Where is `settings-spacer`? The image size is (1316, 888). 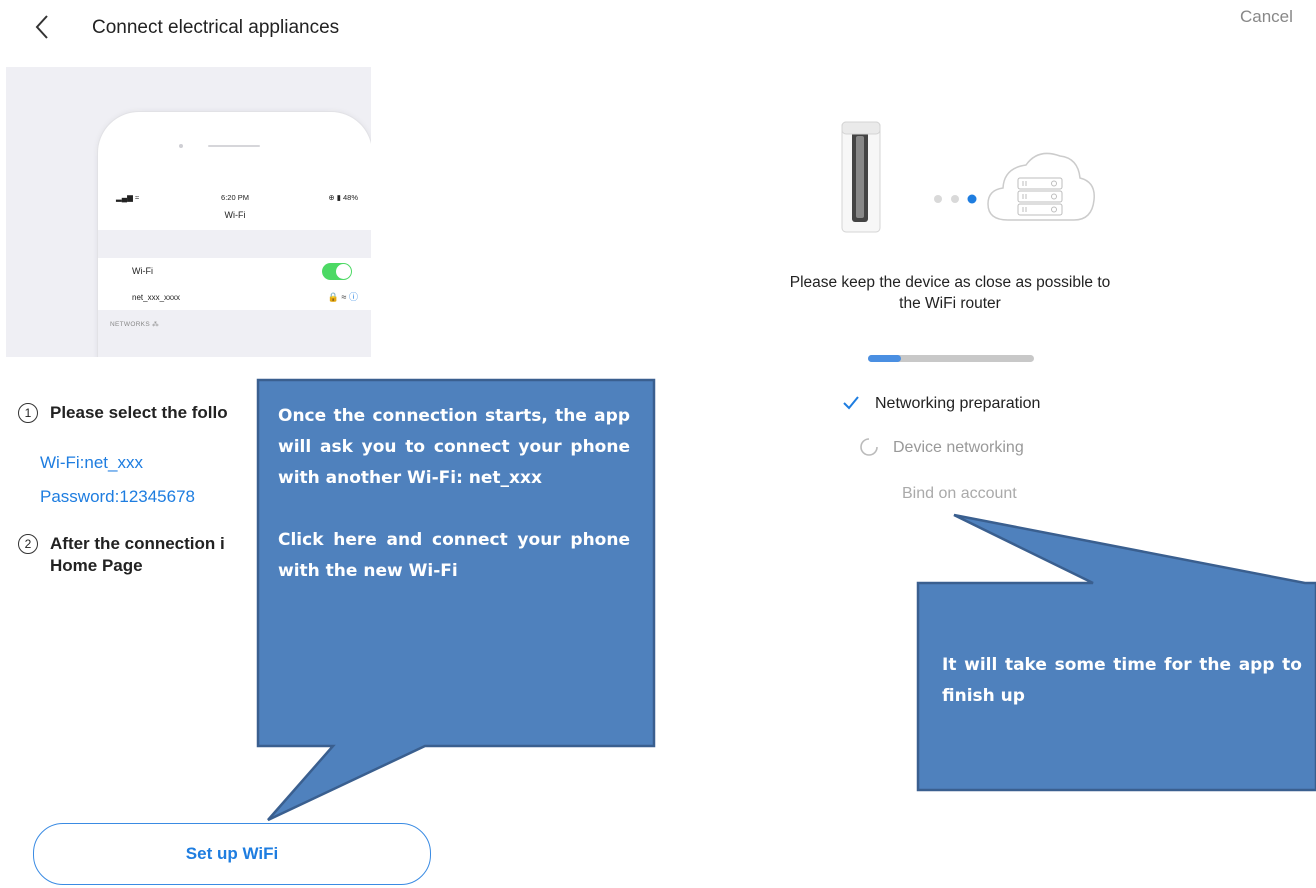 settings-spacer is located at coordinates (234, 244).